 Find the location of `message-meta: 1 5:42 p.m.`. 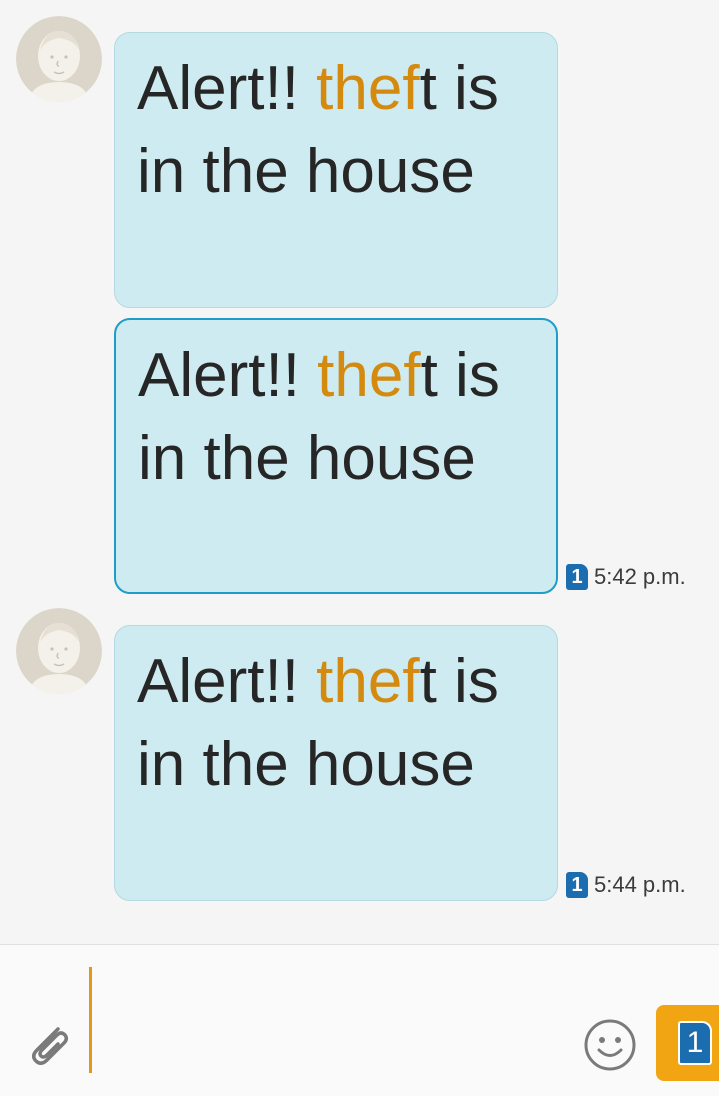

message-meta: 1 5:42 p.m. is located at coordinates (626, 577).